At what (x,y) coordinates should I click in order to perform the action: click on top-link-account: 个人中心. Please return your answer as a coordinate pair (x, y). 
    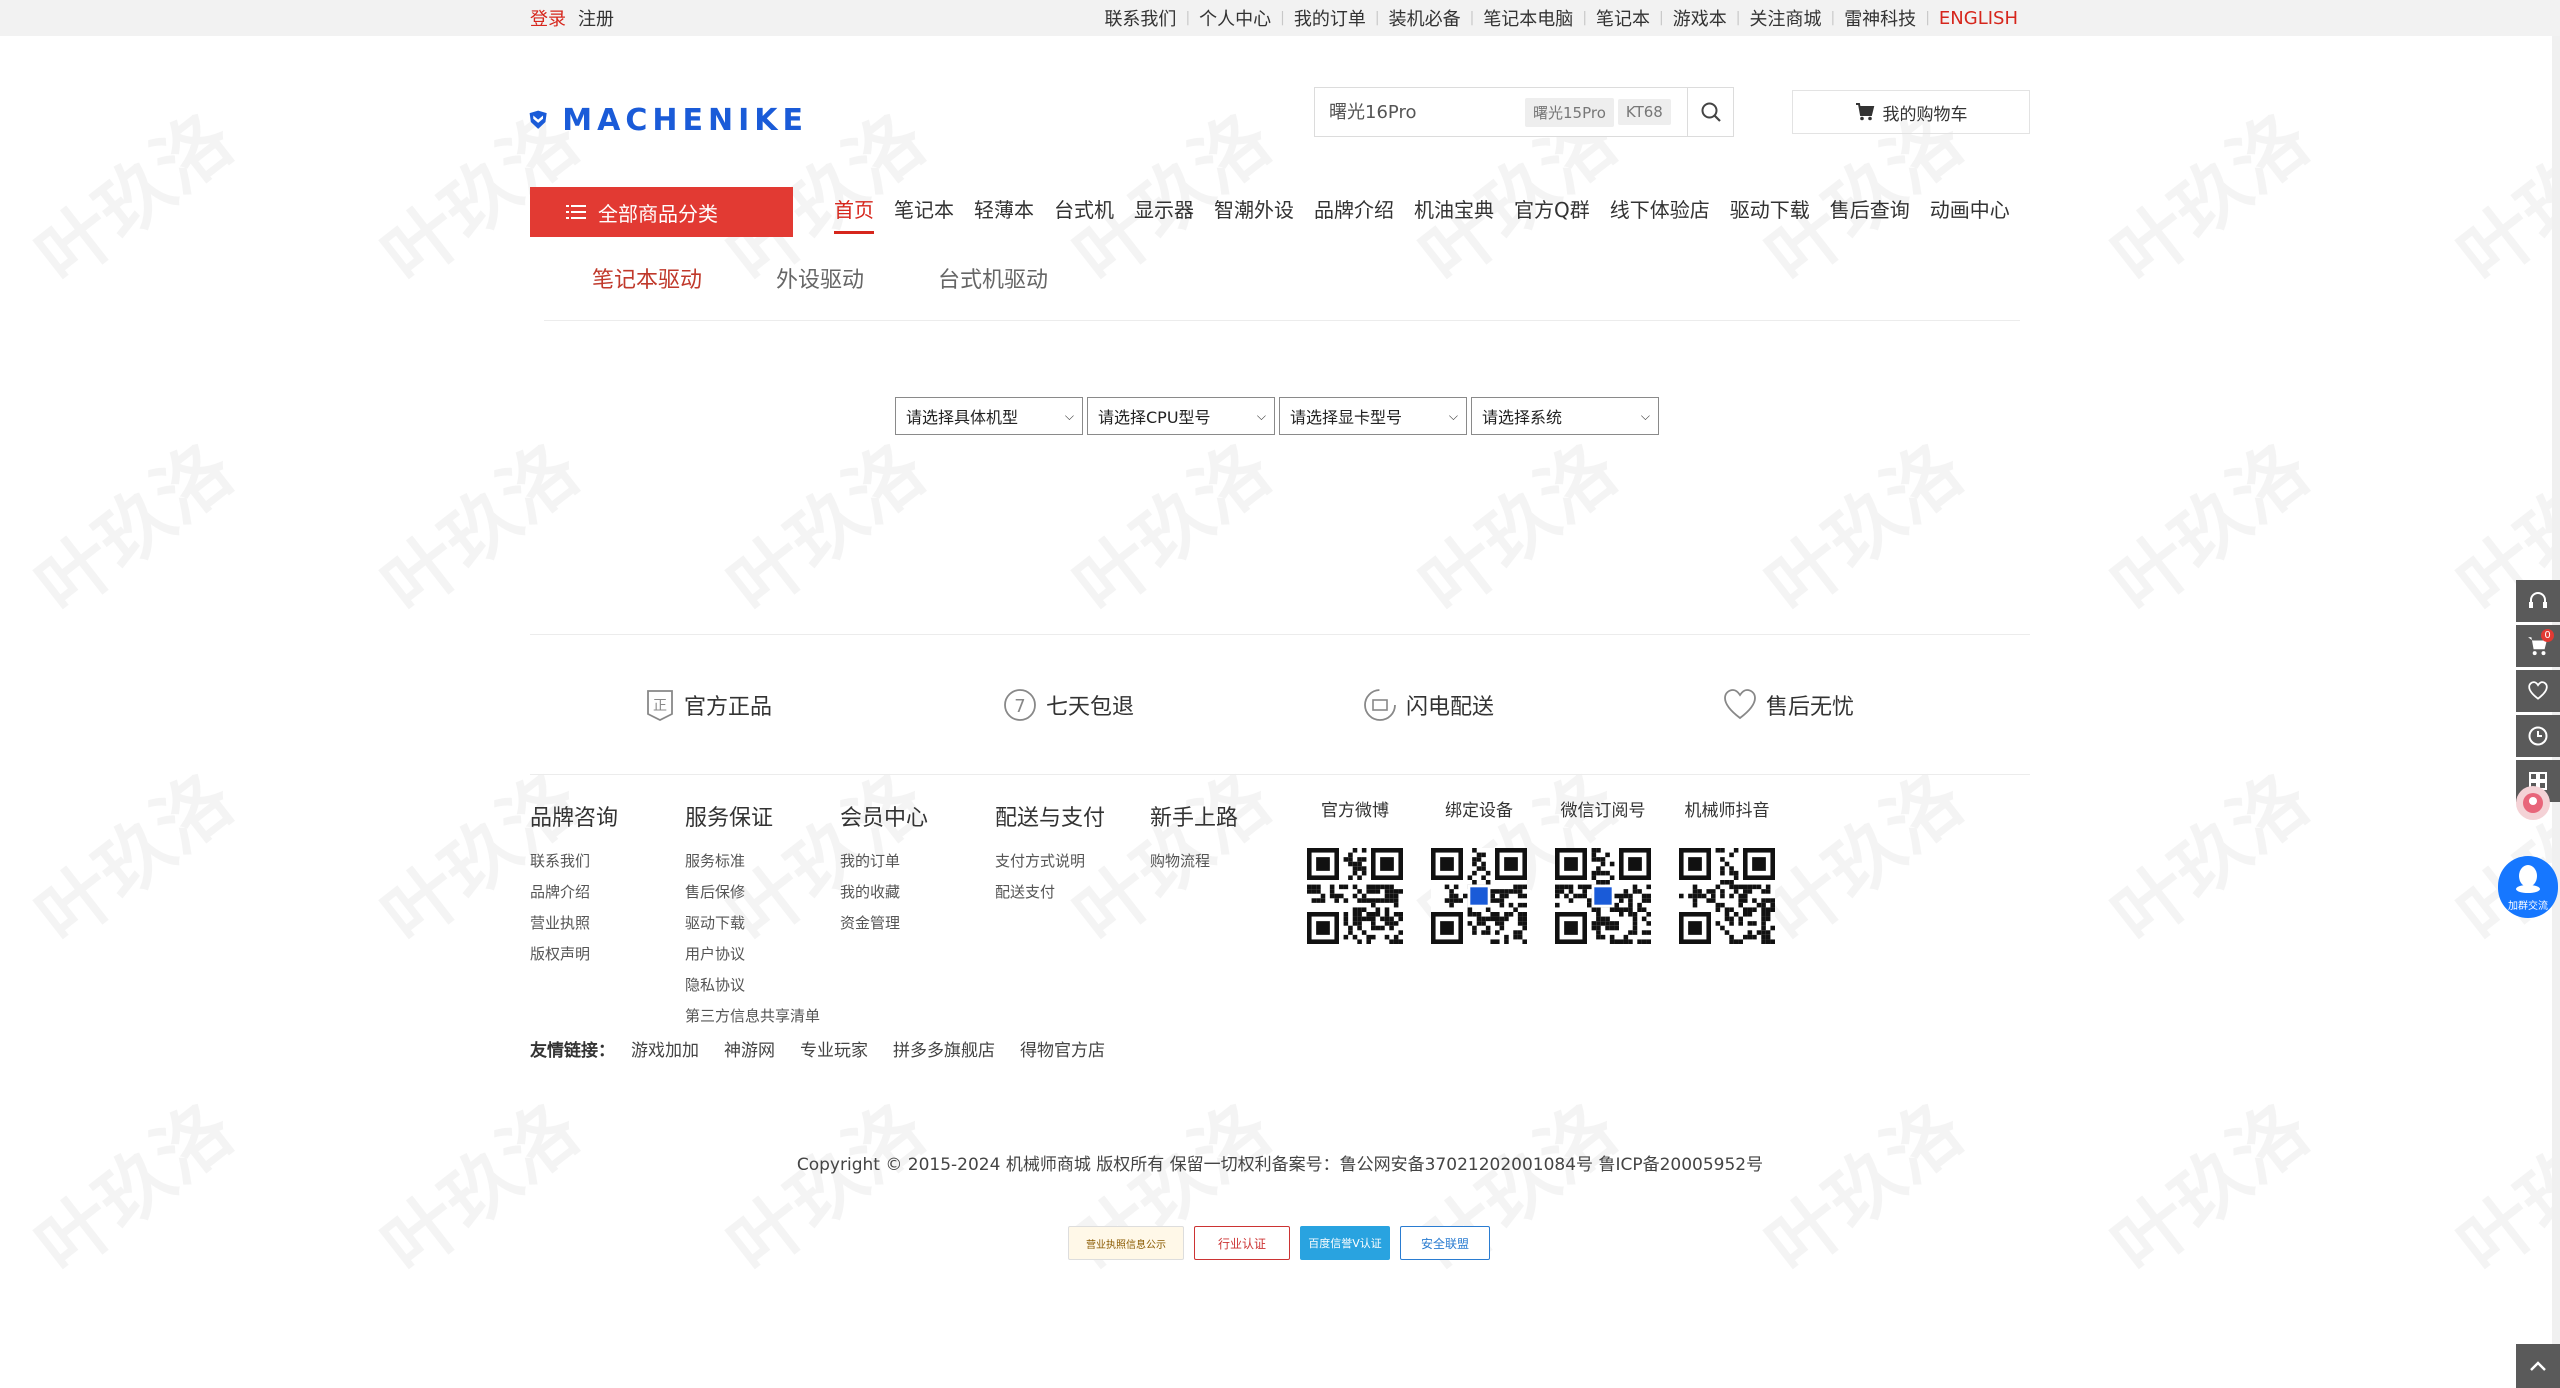
    Looking at the image, I should click on (1235, 18).